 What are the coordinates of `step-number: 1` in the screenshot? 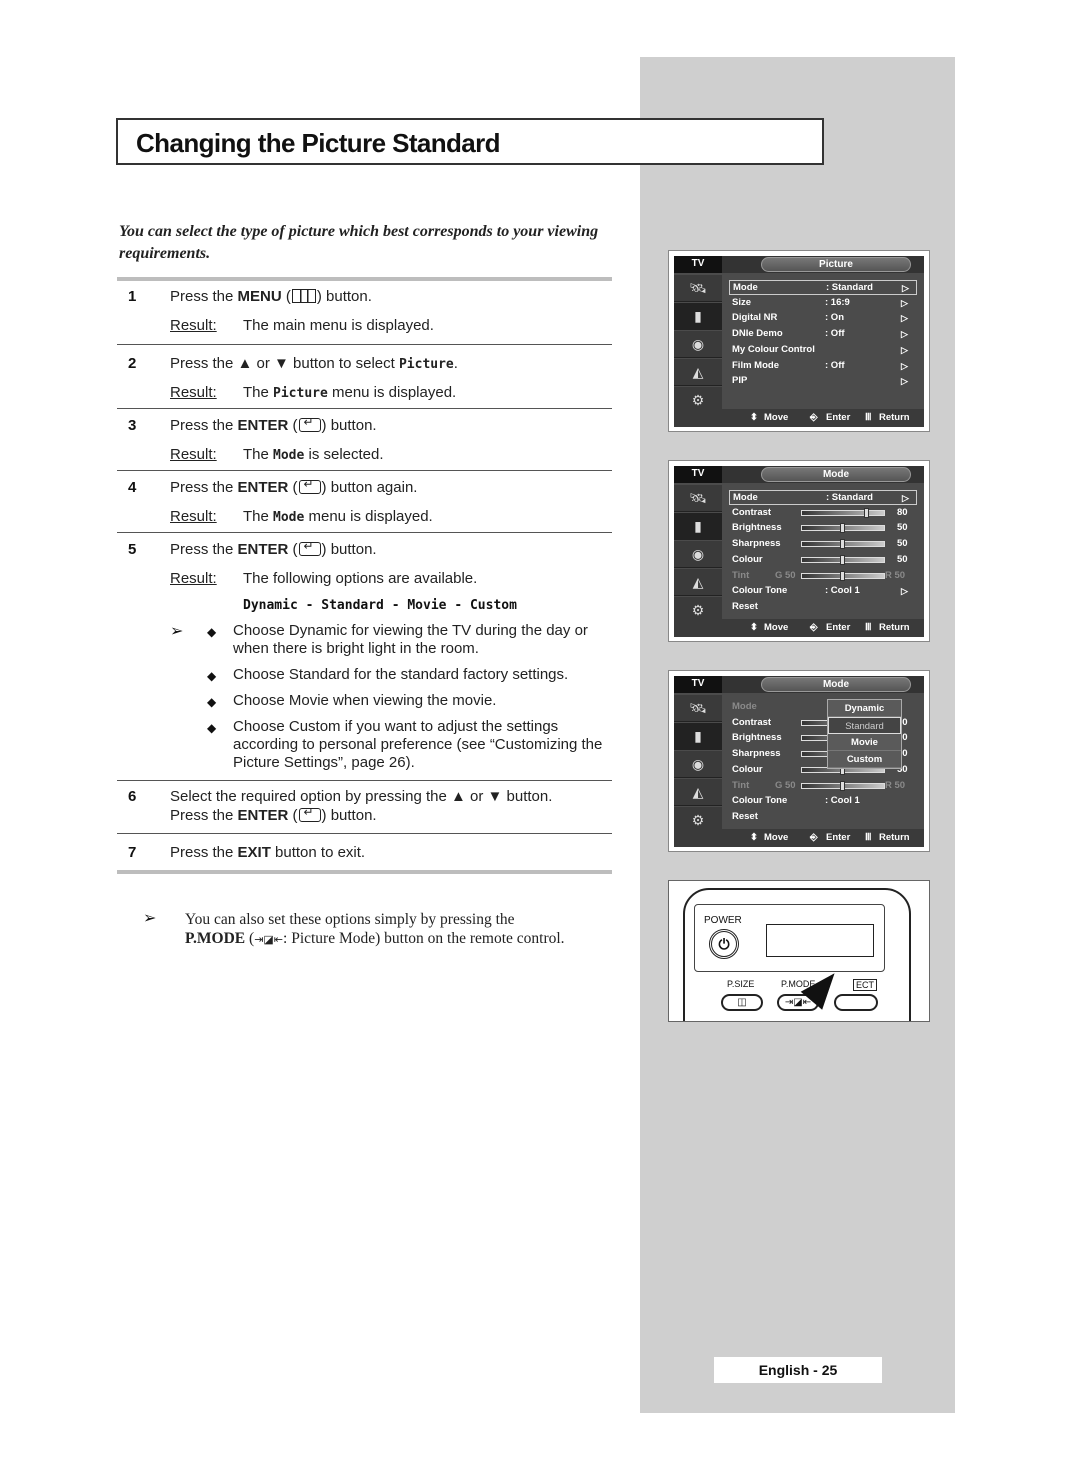 It's located at (132, 296).